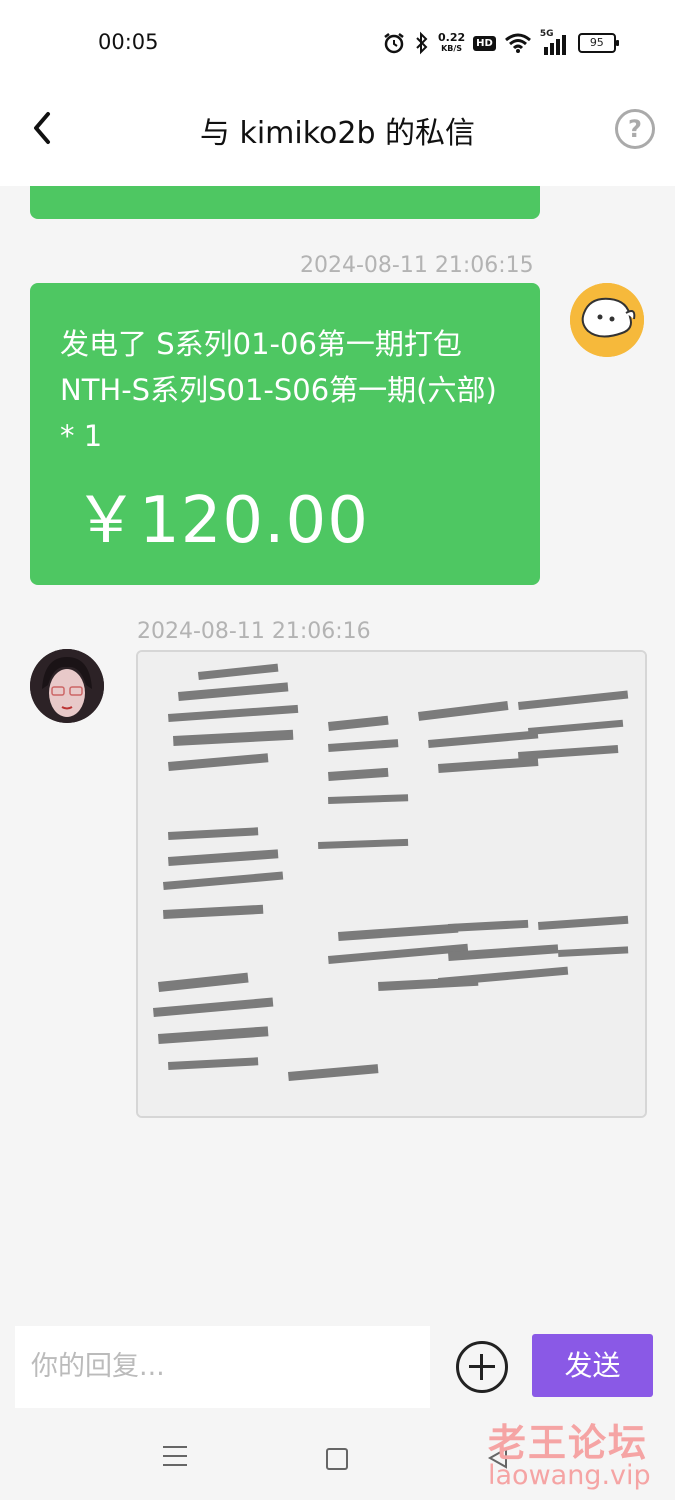 The image size is (675, 1500). I want to click on signal-icon: 5G, so click(555, 42).